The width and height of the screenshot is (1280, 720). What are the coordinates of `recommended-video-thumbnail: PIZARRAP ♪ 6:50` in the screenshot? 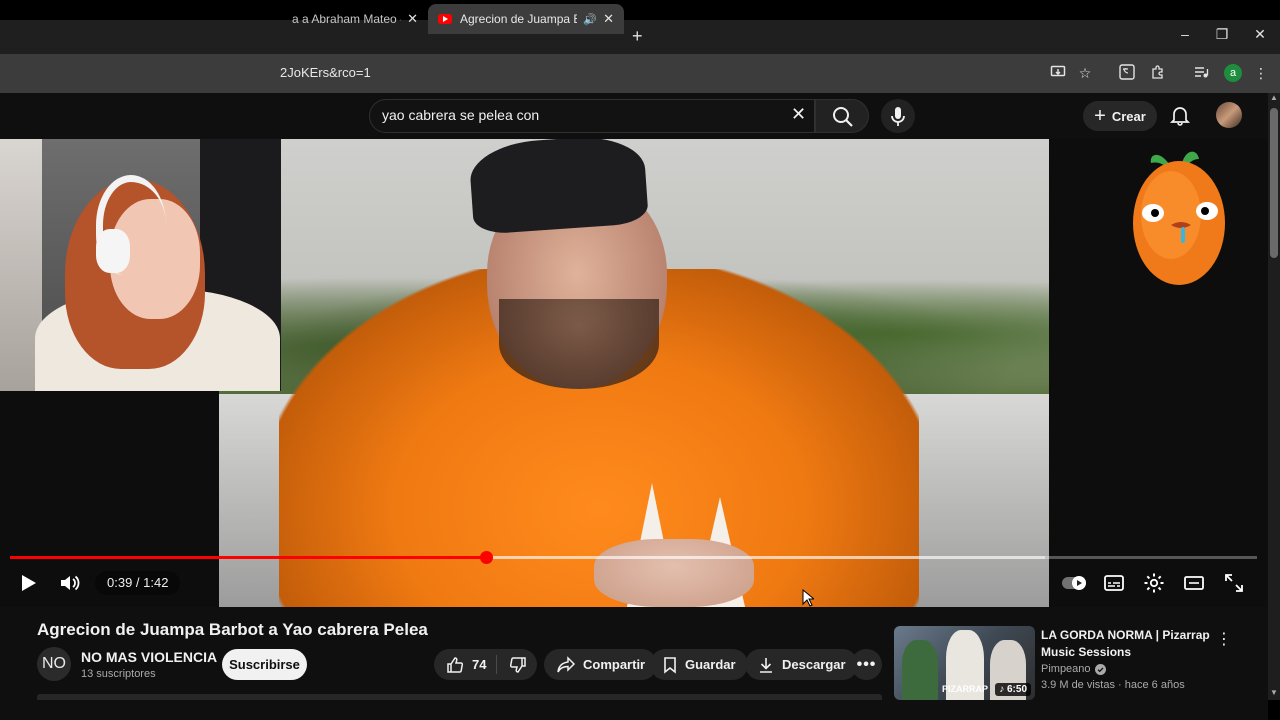 It's located at (964, 663).